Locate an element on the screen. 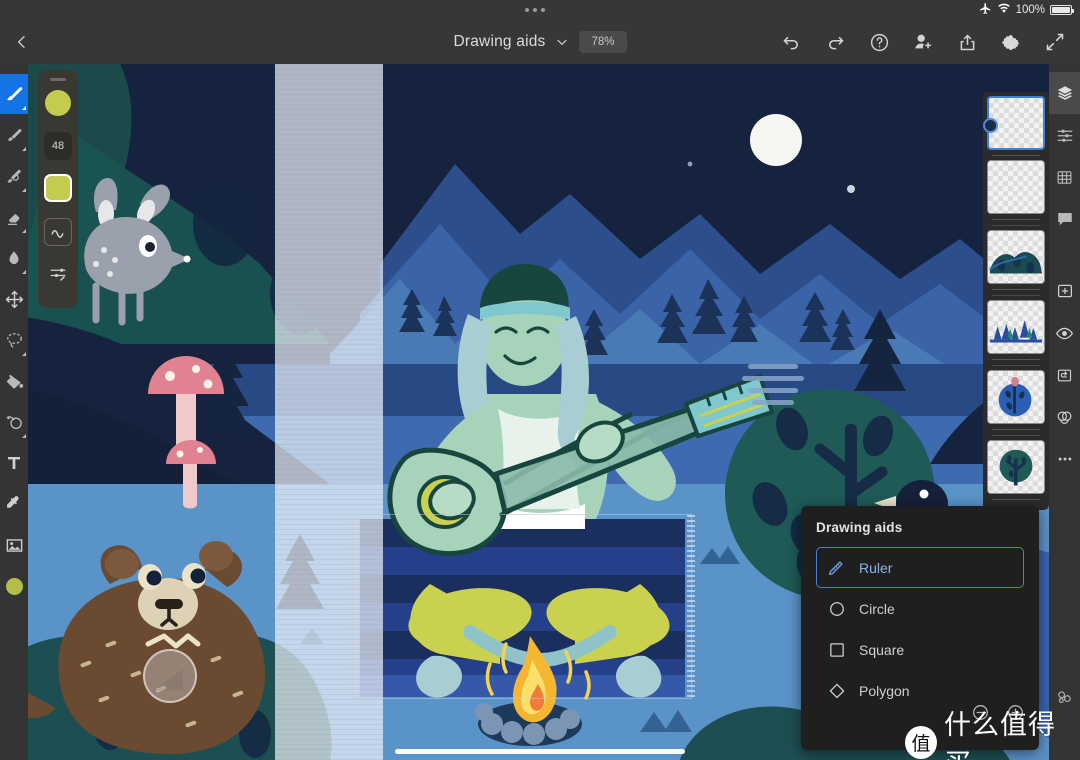  minus-circle-icon is located at coordinates (980, 712).